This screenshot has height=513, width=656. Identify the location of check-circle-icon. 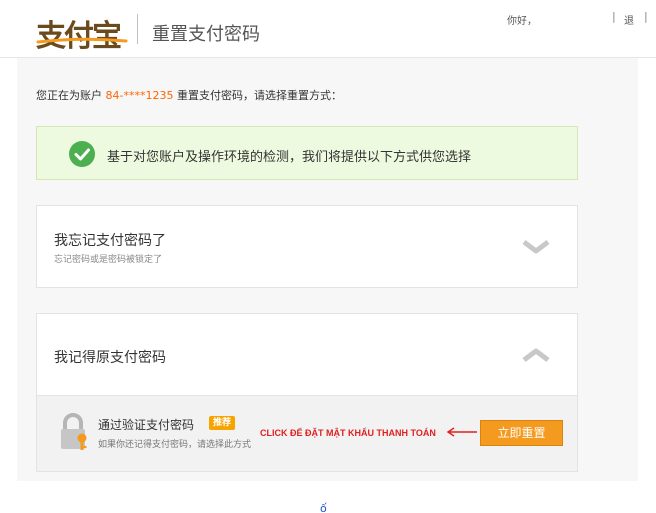
(82, 154).